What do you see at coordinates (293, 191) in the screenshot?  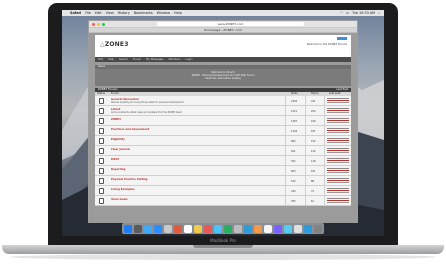 I see `forum-posts: 430` at bounding box center [293, 191].